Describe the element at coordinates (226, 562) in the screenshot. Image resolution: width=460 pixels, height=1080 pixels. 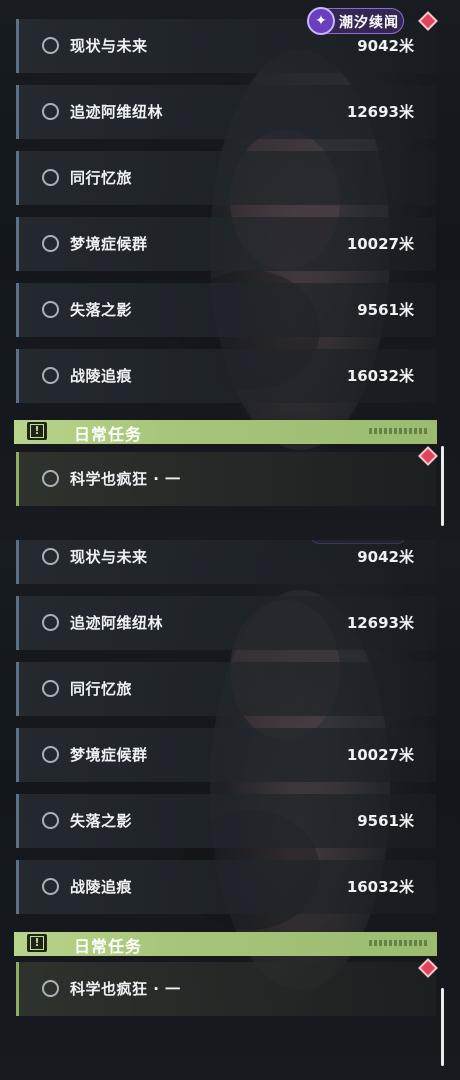
I see `quest-row: 现状与未来 9042米` at that location.